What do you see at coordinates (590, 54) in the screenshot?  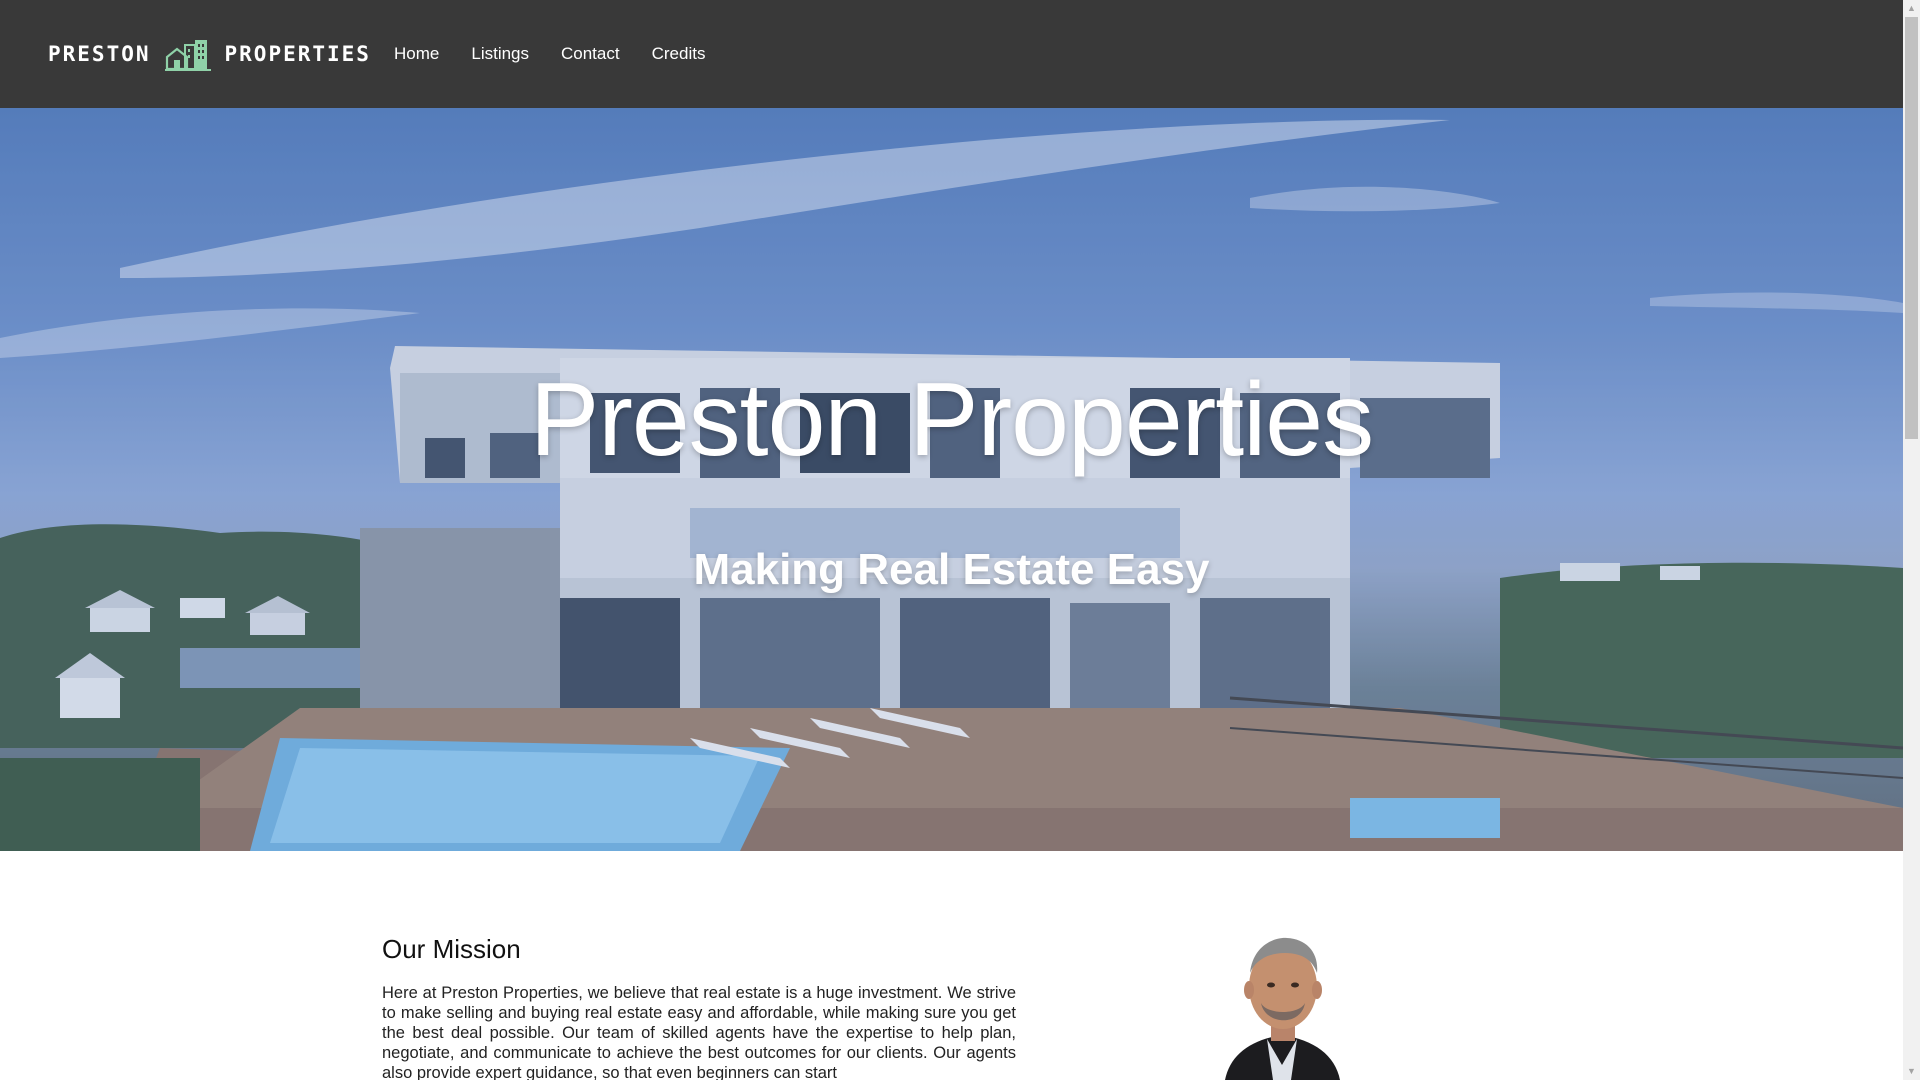 I see `nav-contact-link: Contact` at bounding box center [590, 54].